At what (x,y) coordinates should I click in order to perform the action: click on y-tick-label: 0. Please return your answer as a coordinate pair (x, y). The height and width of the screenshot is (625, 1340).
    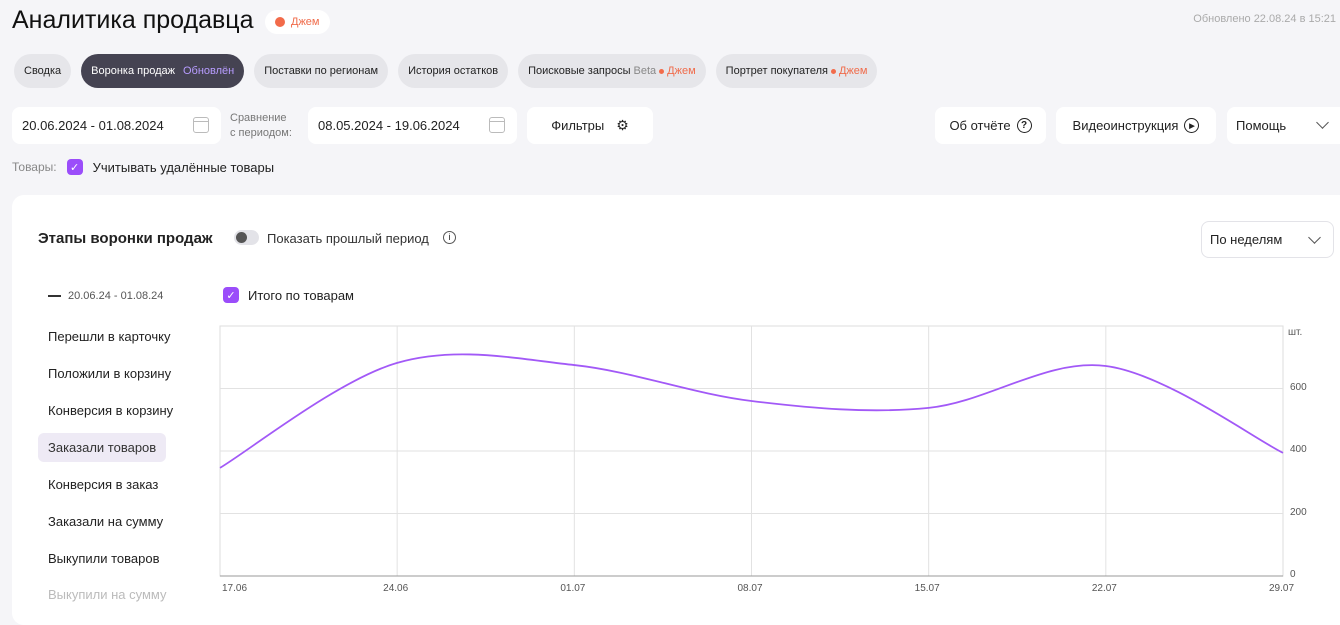
    Looking at the image, I should click on (1293, 574).